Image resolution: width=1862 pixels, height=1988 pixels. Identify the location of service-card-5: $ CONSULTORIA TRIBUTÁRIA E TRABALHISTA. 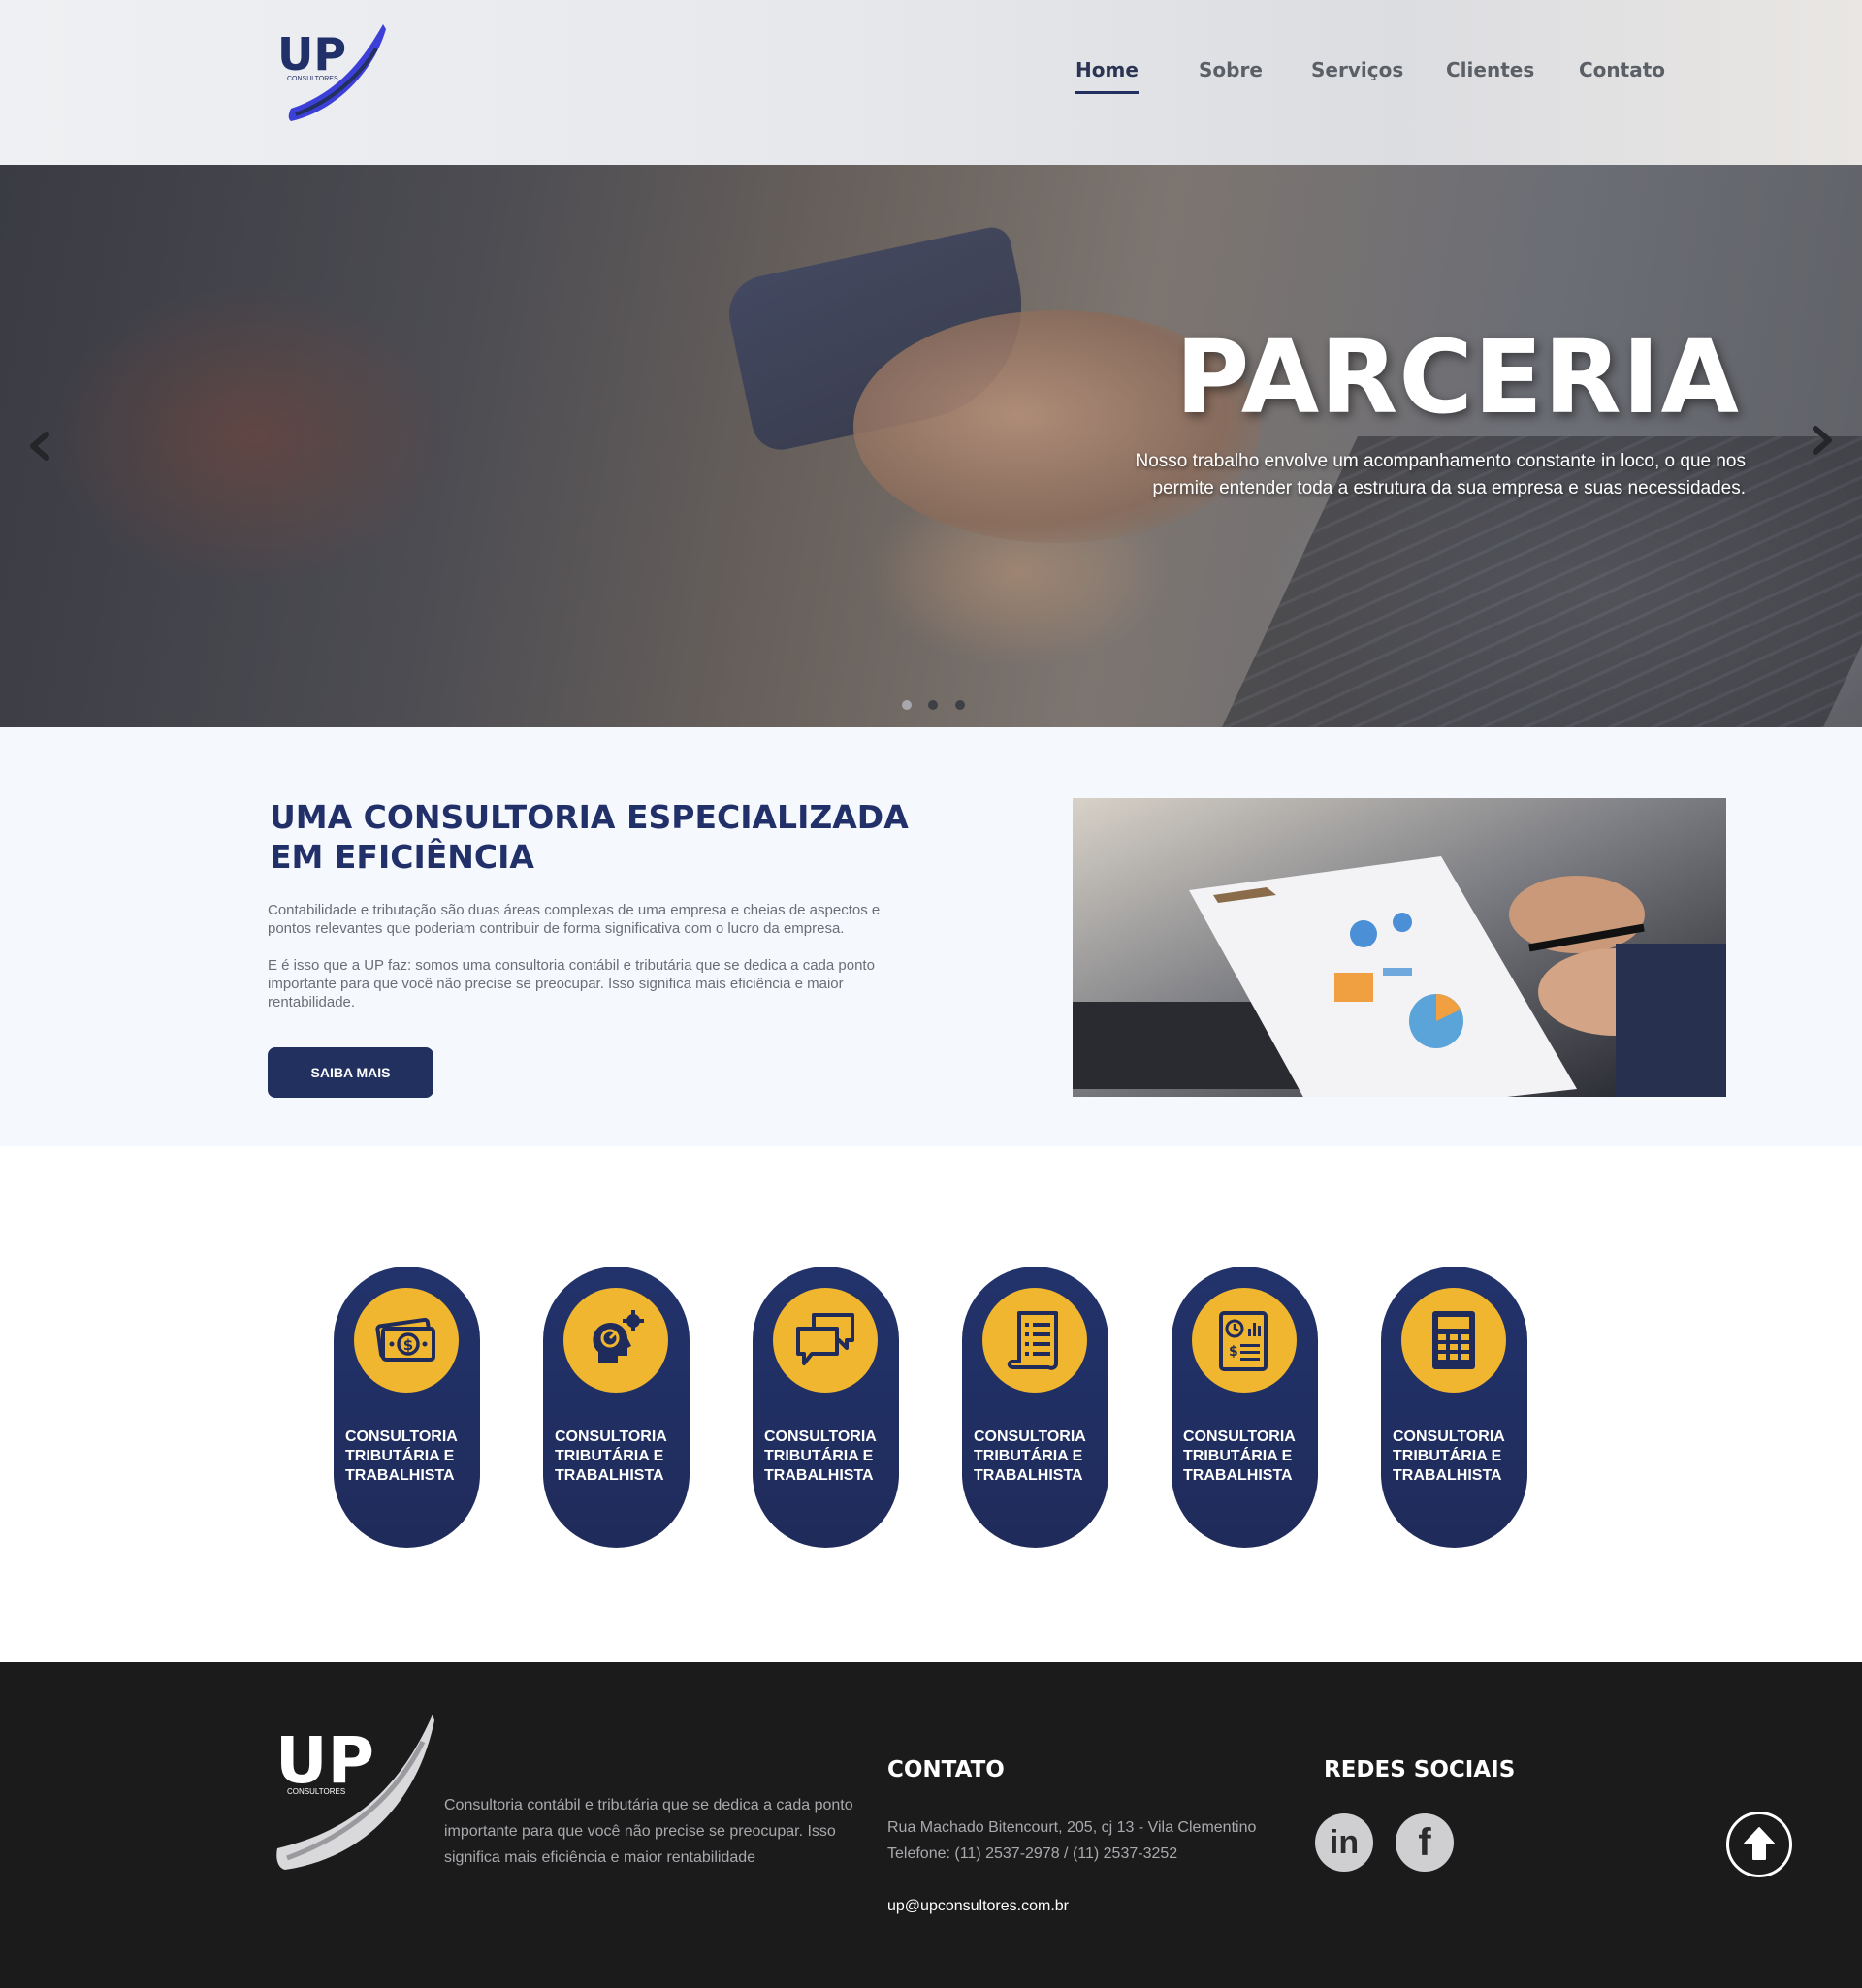
(1245, 1407).